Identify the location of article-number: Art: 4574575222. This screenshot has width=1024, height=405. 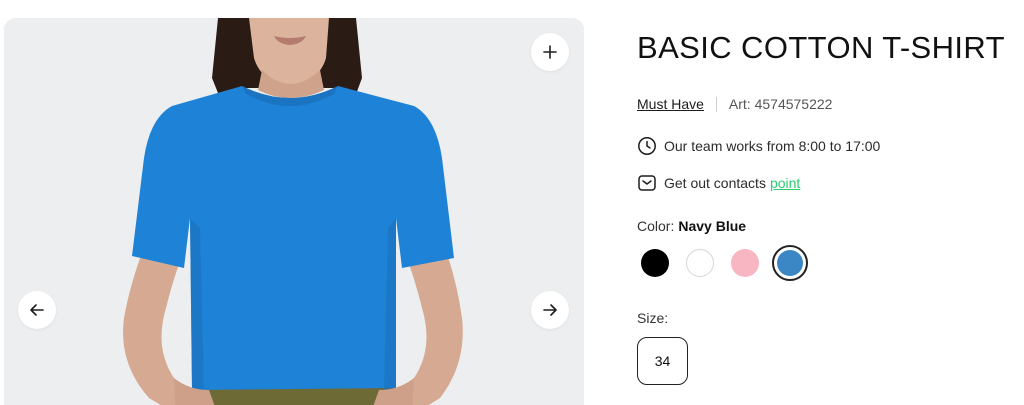
(780, 104).